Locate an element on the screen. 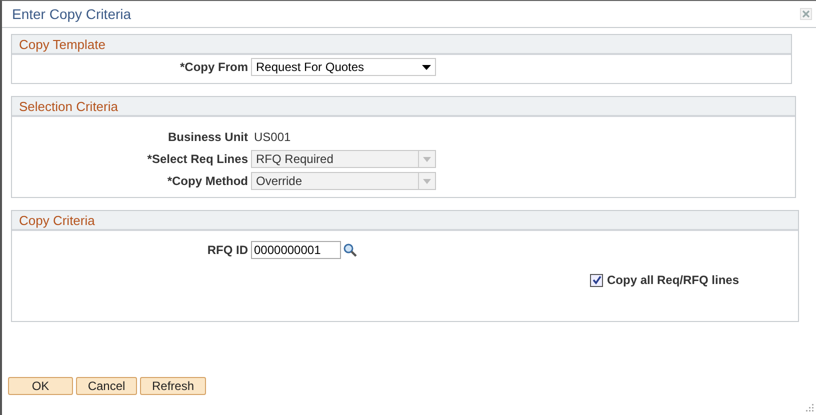 The width and height of the screenshot is (816, 415). section-title: Copy Criteria is located at coordinates (57, 220).